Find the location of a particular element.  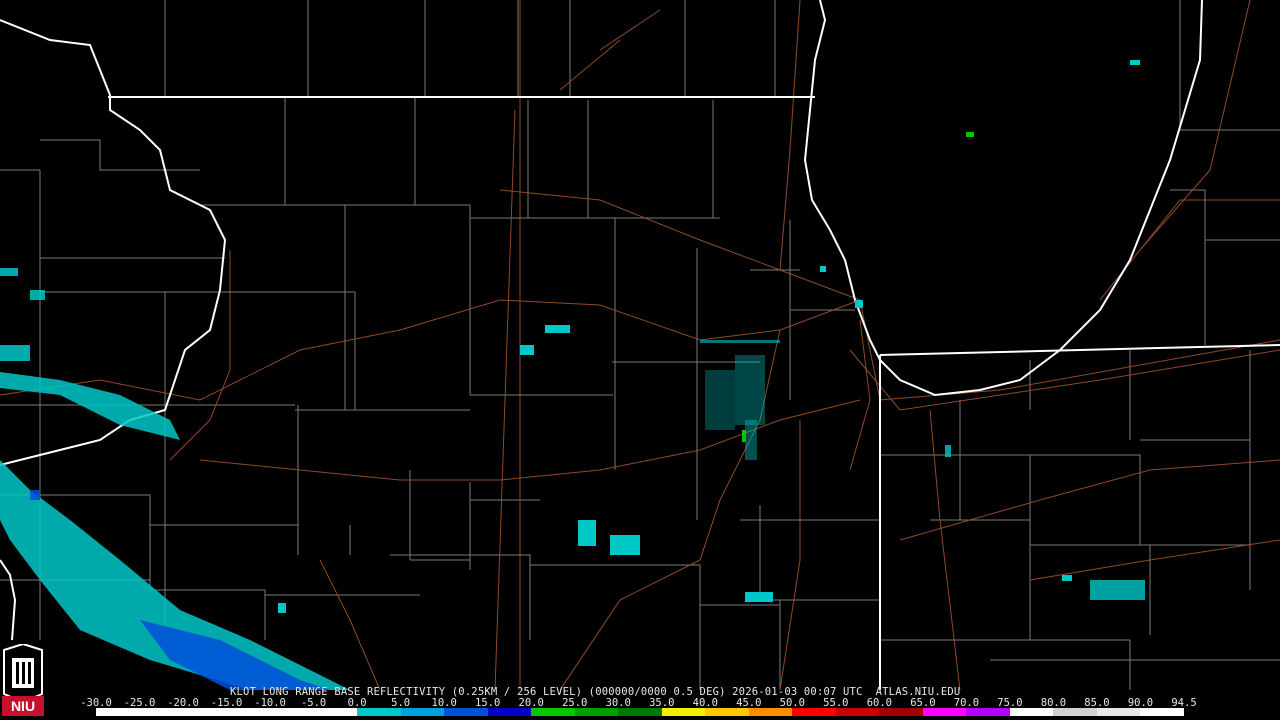

reflectivity-color-bar is located at coordinates (640, 712).